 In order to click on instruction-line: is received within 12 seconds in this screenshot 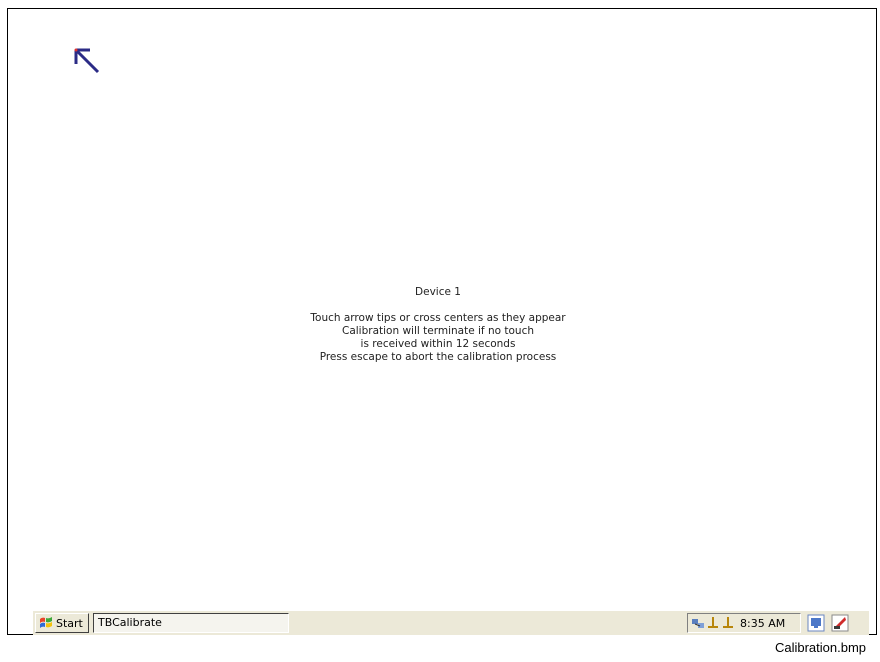, I will do `click(438, 344)`.